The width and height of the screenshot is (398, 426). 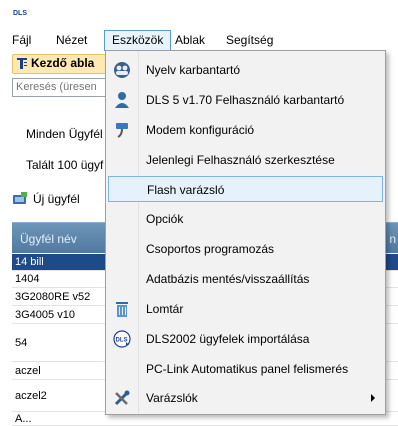 I want to click on menu-item-label: Csoportos programozás, so click(x=210, y=249).